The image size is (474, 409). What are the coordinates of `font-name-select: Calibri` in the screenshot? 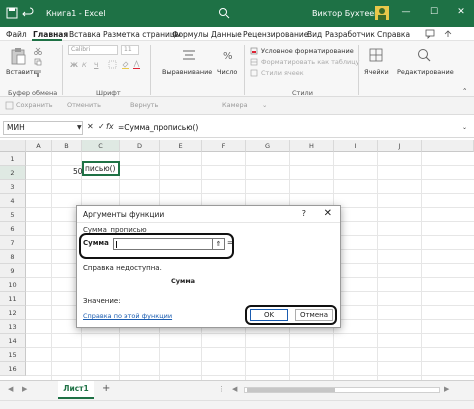 It's located at (93, 50).